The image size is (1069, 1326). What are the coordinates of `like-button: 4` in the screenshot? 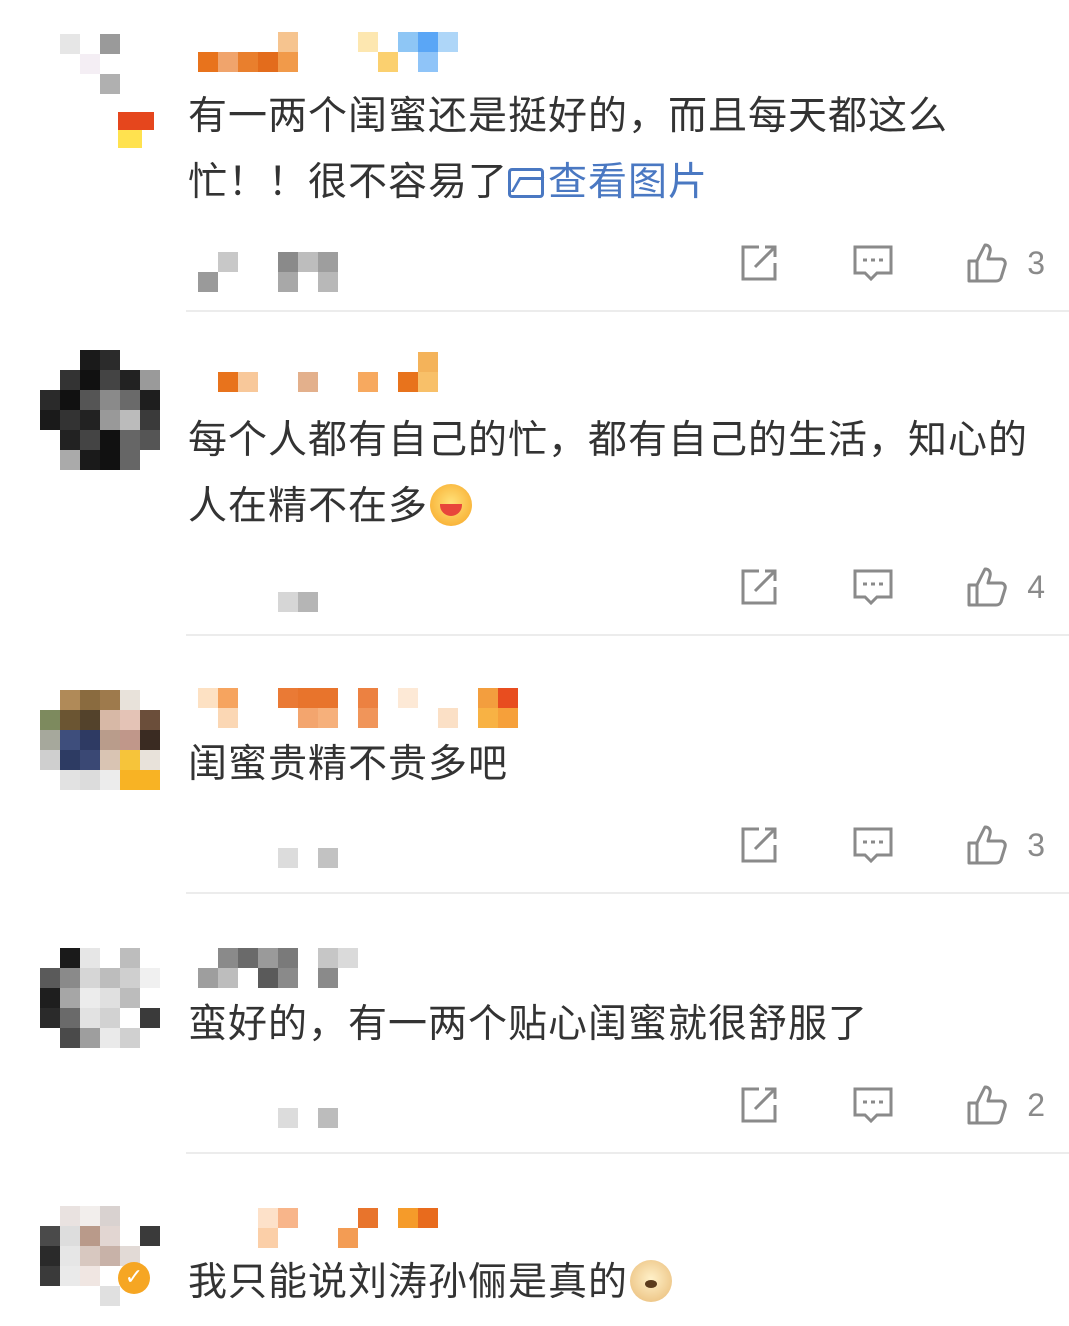 It's located at (1005, 587).